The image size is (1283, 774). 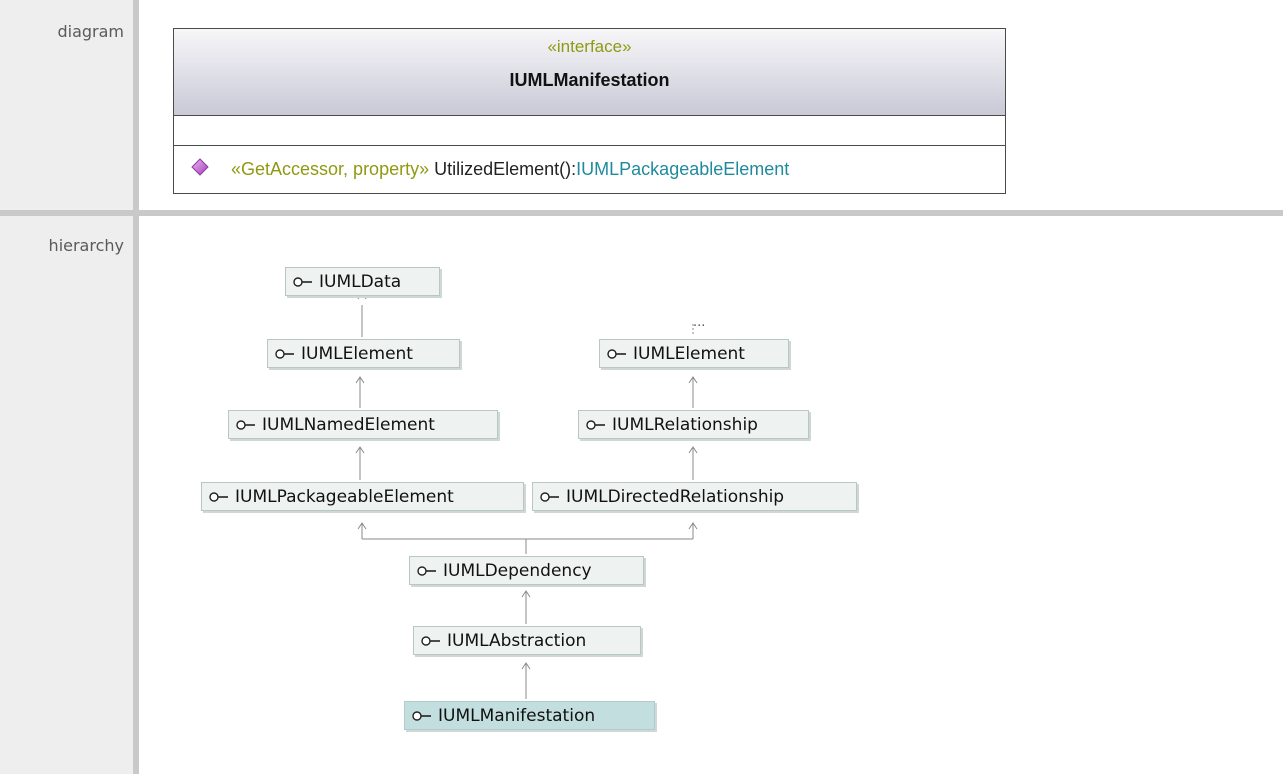 I want to click on node-iumldependency: IUMLDependency, so click(x=526, y=570).